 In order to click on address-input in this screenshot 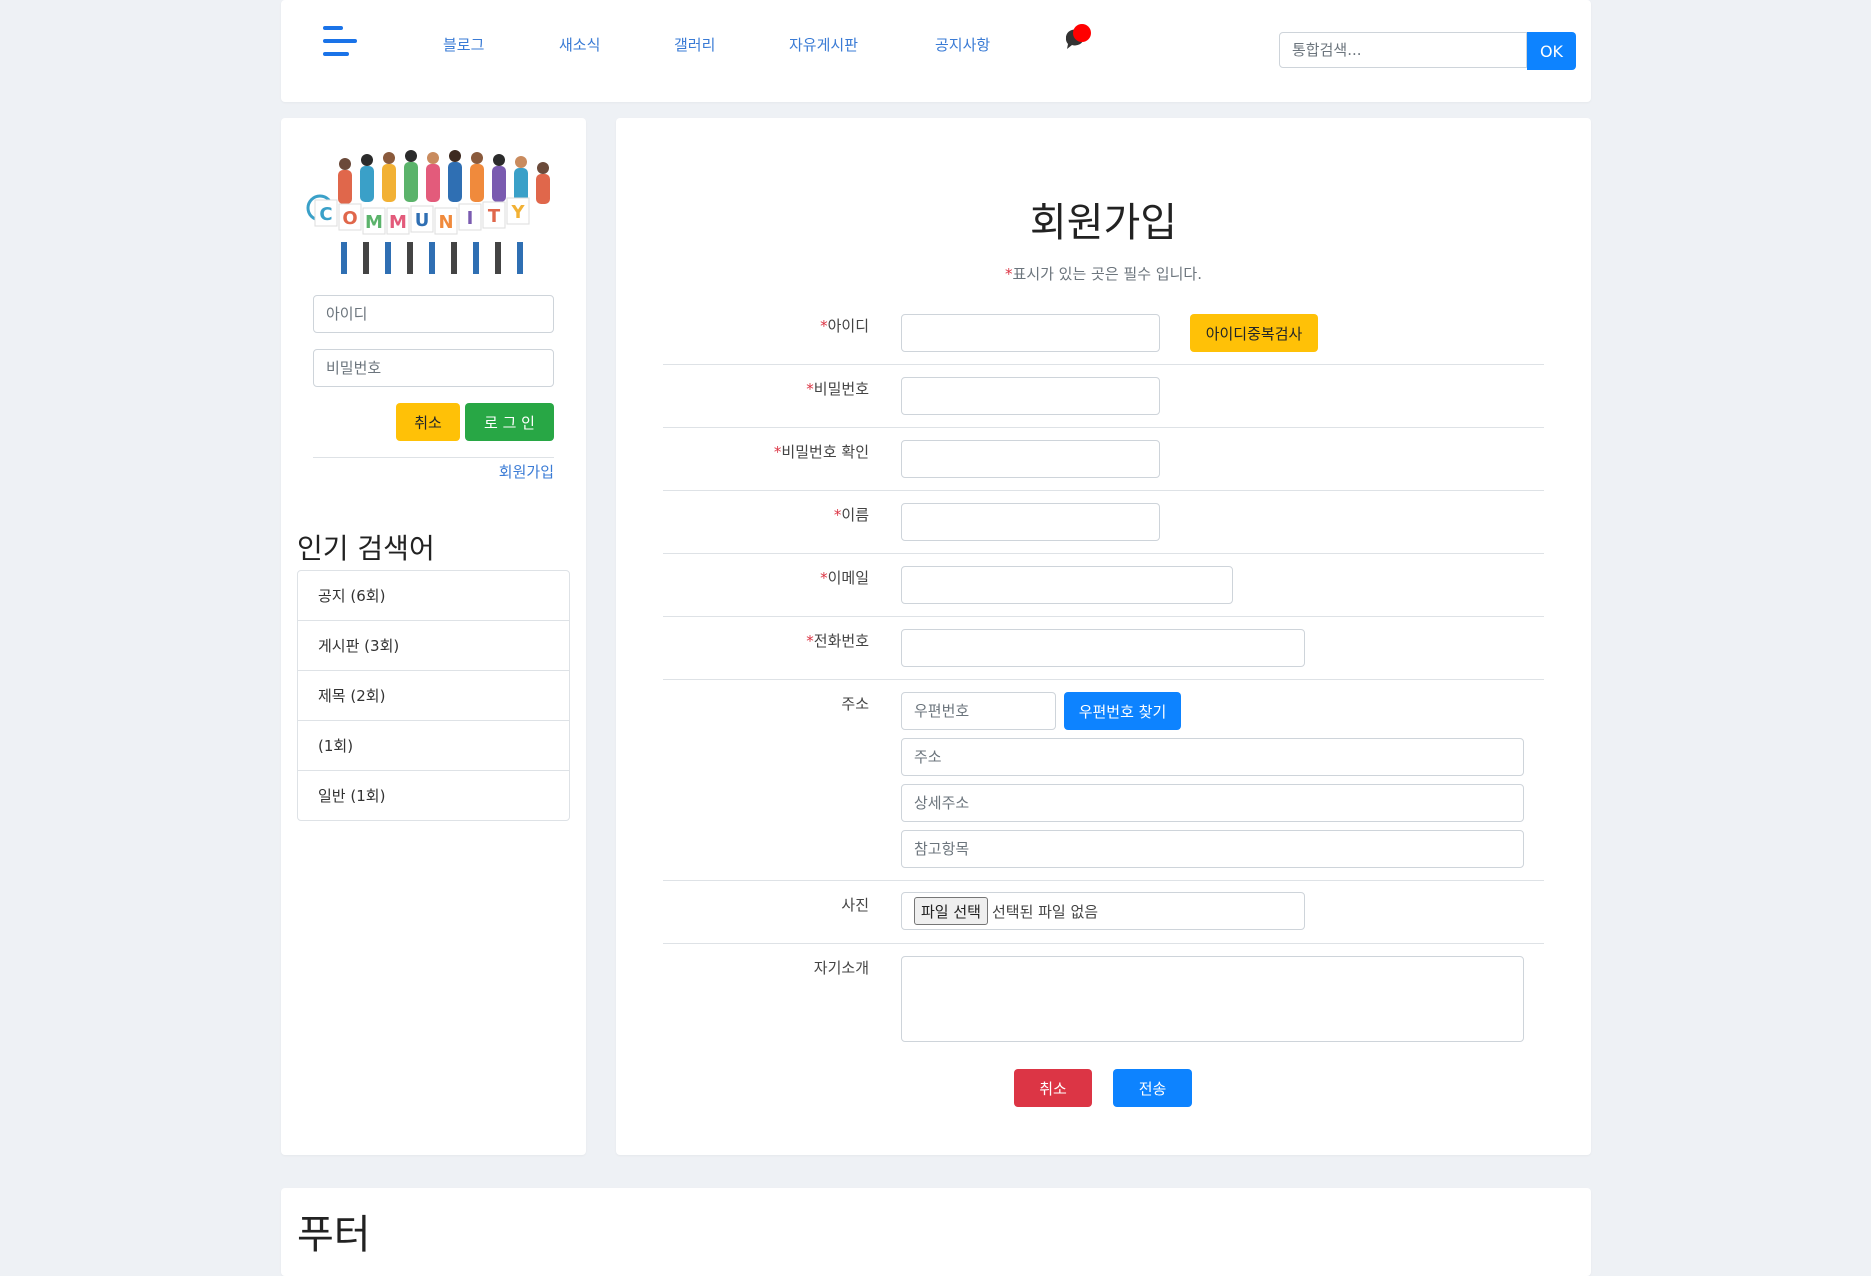, I will do `click(1212, 757)`.